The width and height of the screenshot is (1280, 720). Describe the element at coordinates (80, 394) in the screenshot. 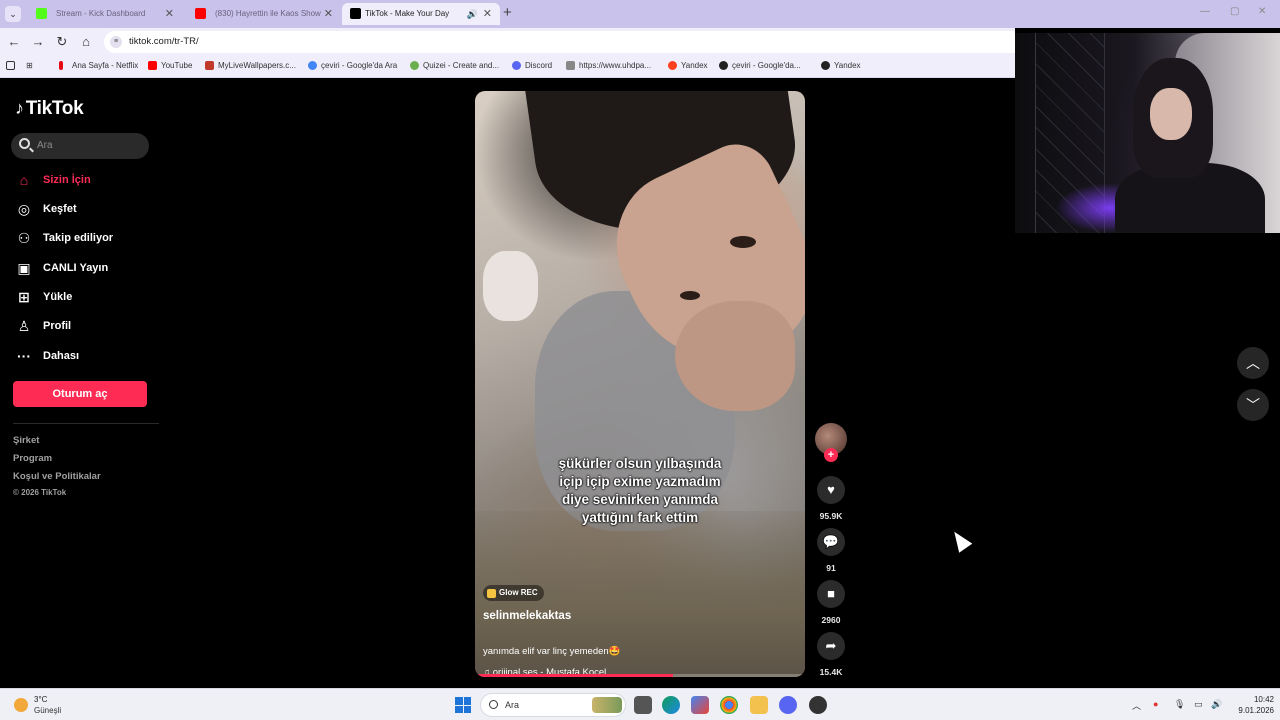

I see `login-button: Oturum aç` at that location.